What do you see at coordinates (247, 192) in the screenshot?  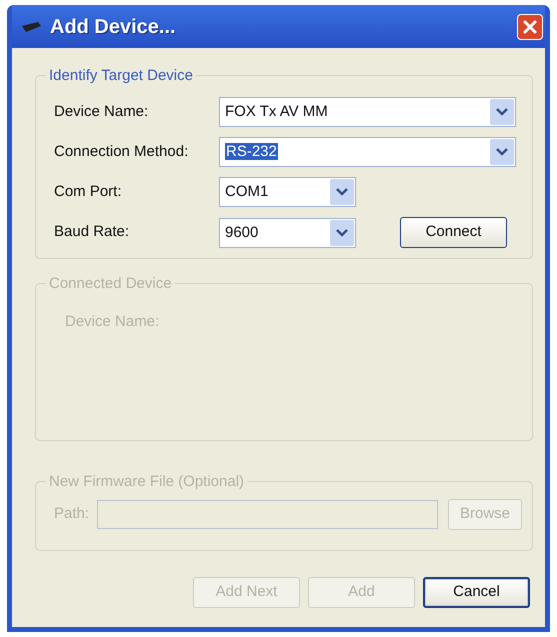 I see `field-value: COM1` at bounding box center [247, 192].